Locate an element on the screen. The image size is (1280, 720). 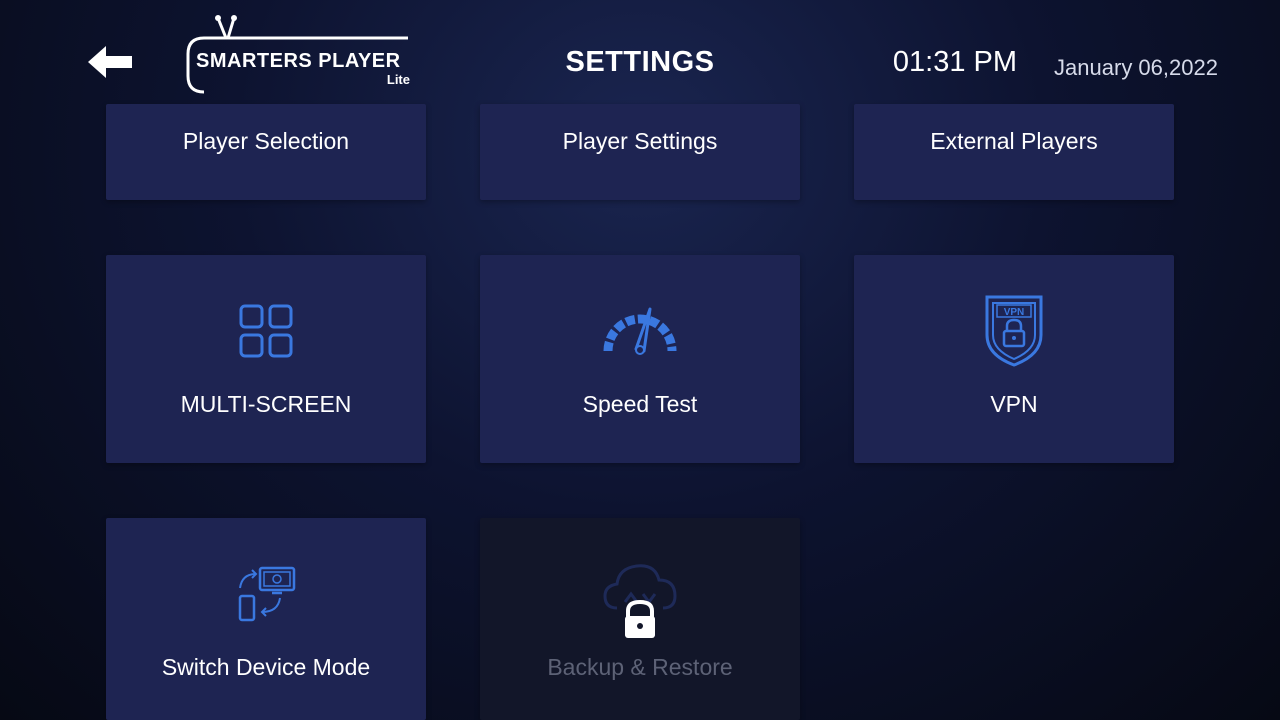
tile-label: Player Selection is located at coordinates (266, 141).